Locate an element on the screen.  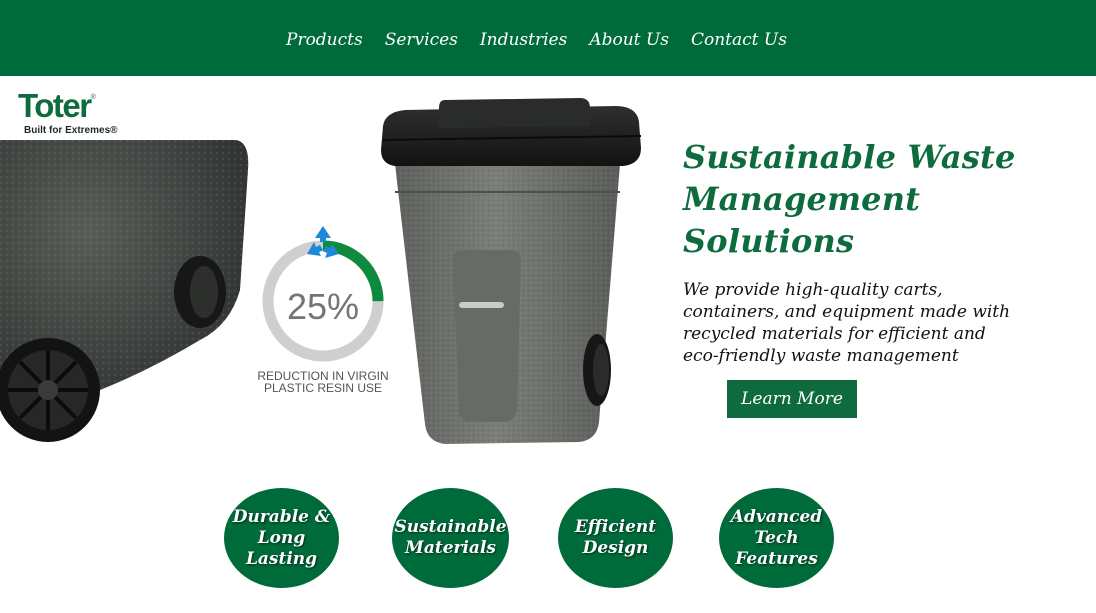
feature-efficient: Efficient Design is located at coordinates (615, 538).